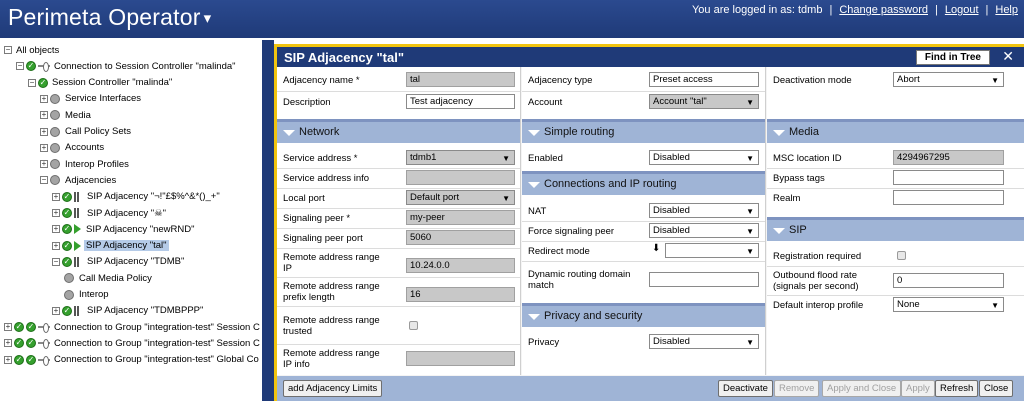  What do you see at coordinates (996, 388) in the screenshot?
I see `close-button: Close` at bounding box center [996, 388].